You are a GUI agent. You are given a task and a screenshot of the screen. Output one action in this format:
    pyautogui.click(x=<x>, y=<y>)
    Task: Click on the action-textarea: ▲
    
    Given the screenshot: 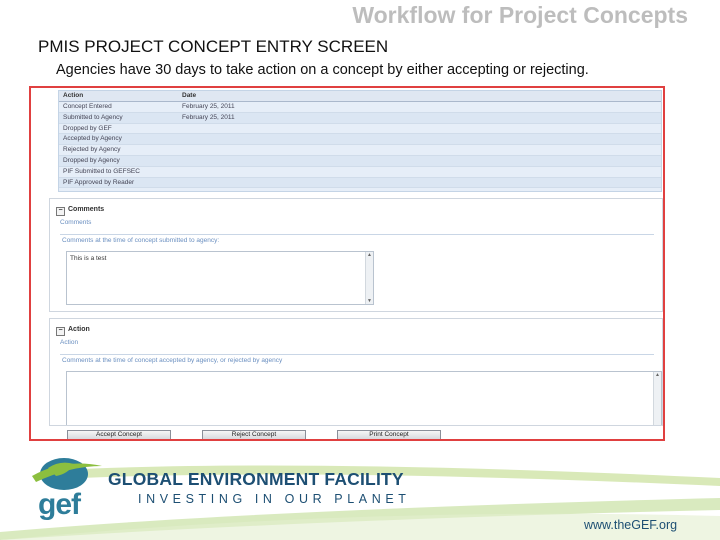 What is the action you would take?
    pyautogui.click(x=364, y=398)
    